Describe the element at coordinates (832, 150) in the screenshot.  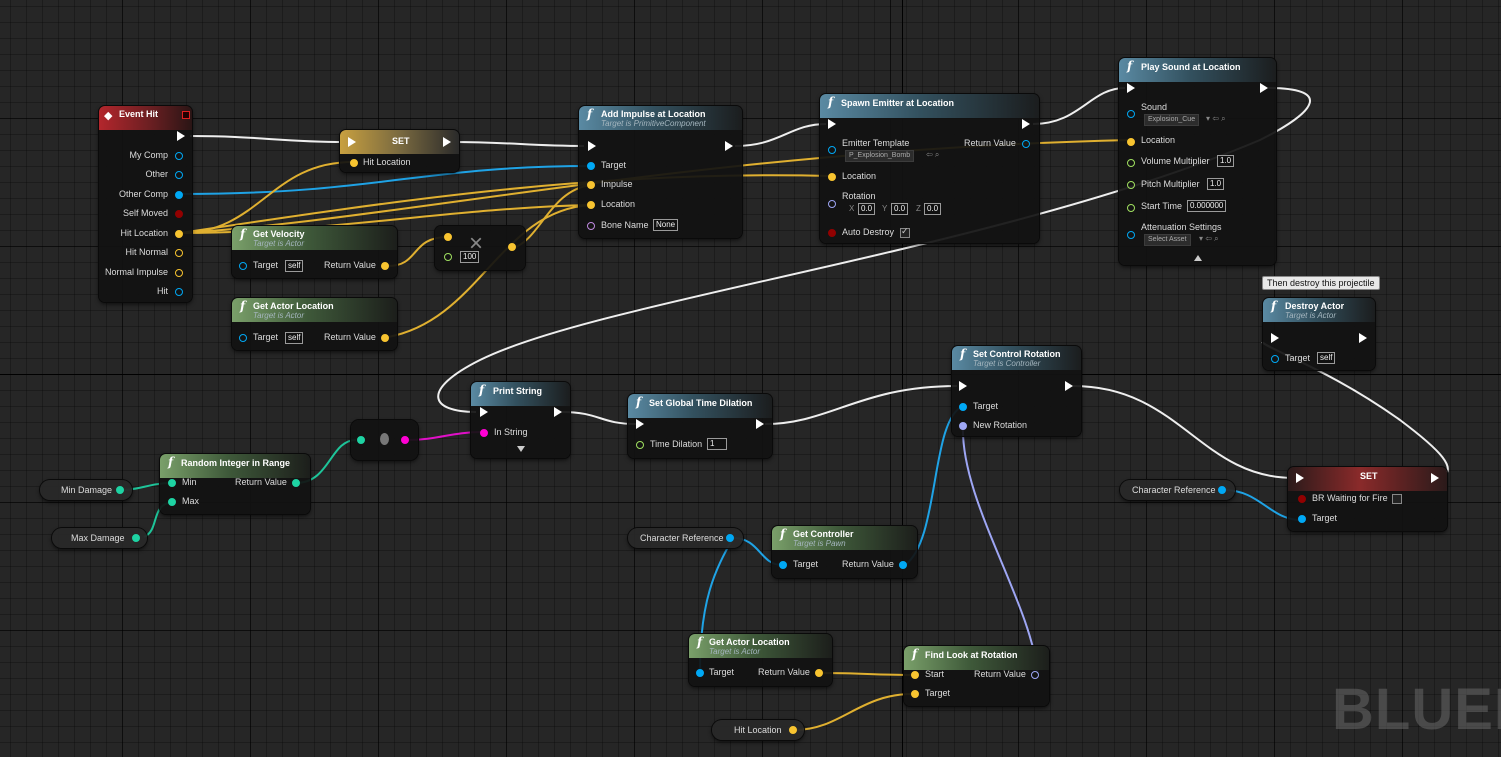
I see `pin-emitter-template` at that location.